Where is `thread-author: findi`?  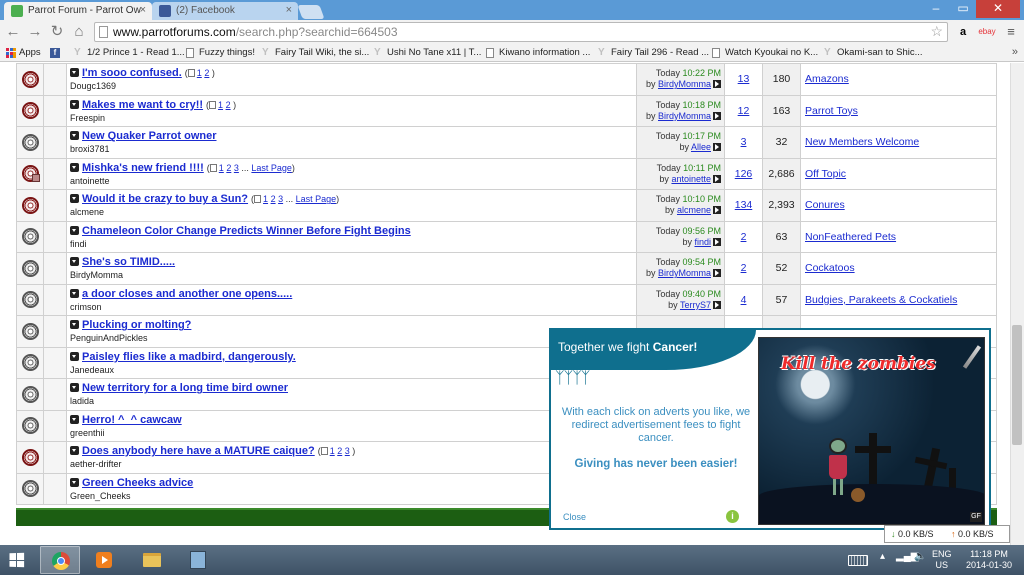 thread-author: findi is located at coordinates (353, 244).